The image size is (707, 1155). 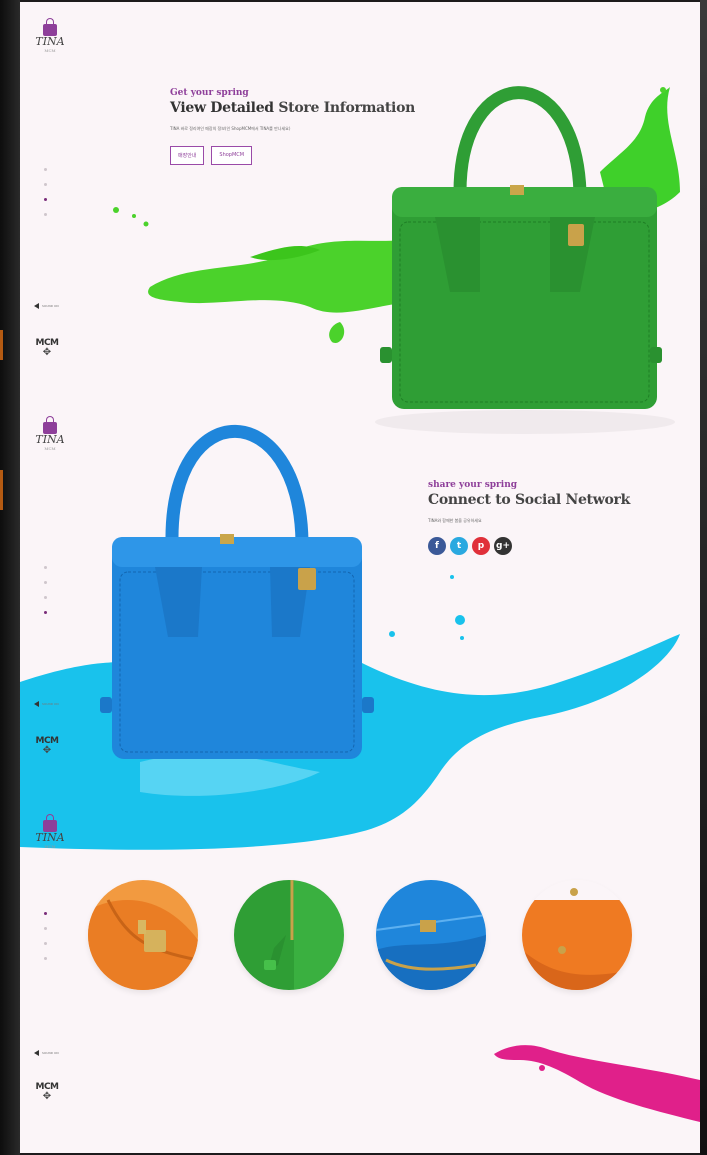 I want to click on blue-bag-detail-image, so click(x=431, y=935).